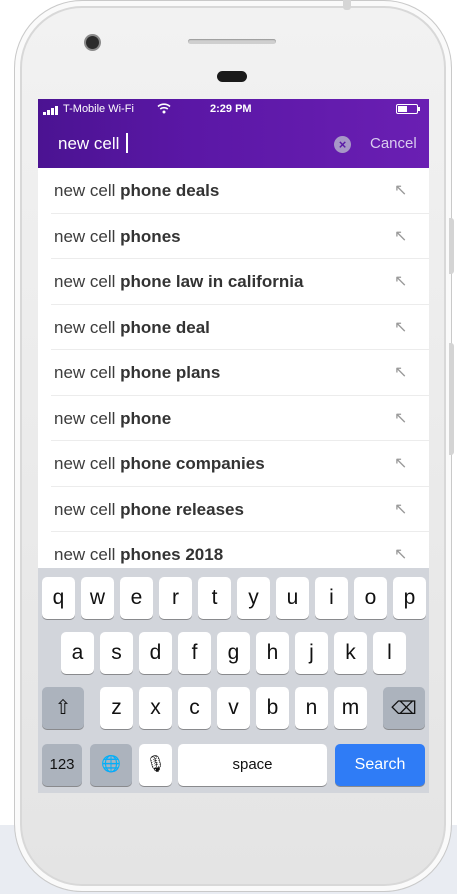  I want to click on carrier-name: T-Mobile Wi-Fi, so click(98, 109).